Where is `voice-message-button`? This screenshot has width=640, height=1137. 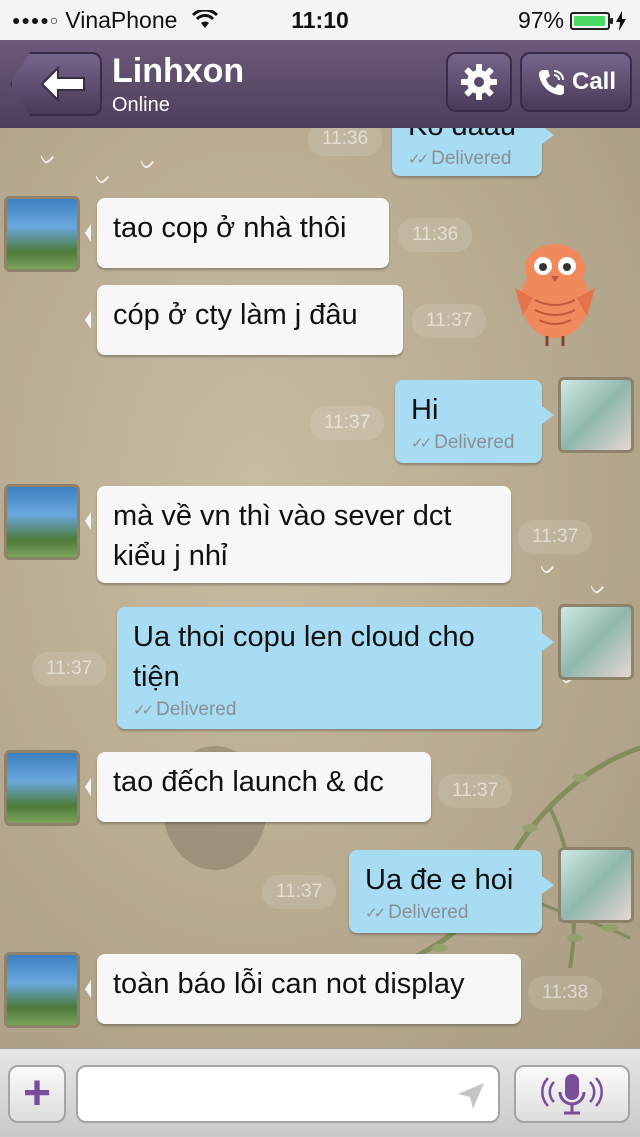
voice-message-button is located at coordinates (572, 1094).